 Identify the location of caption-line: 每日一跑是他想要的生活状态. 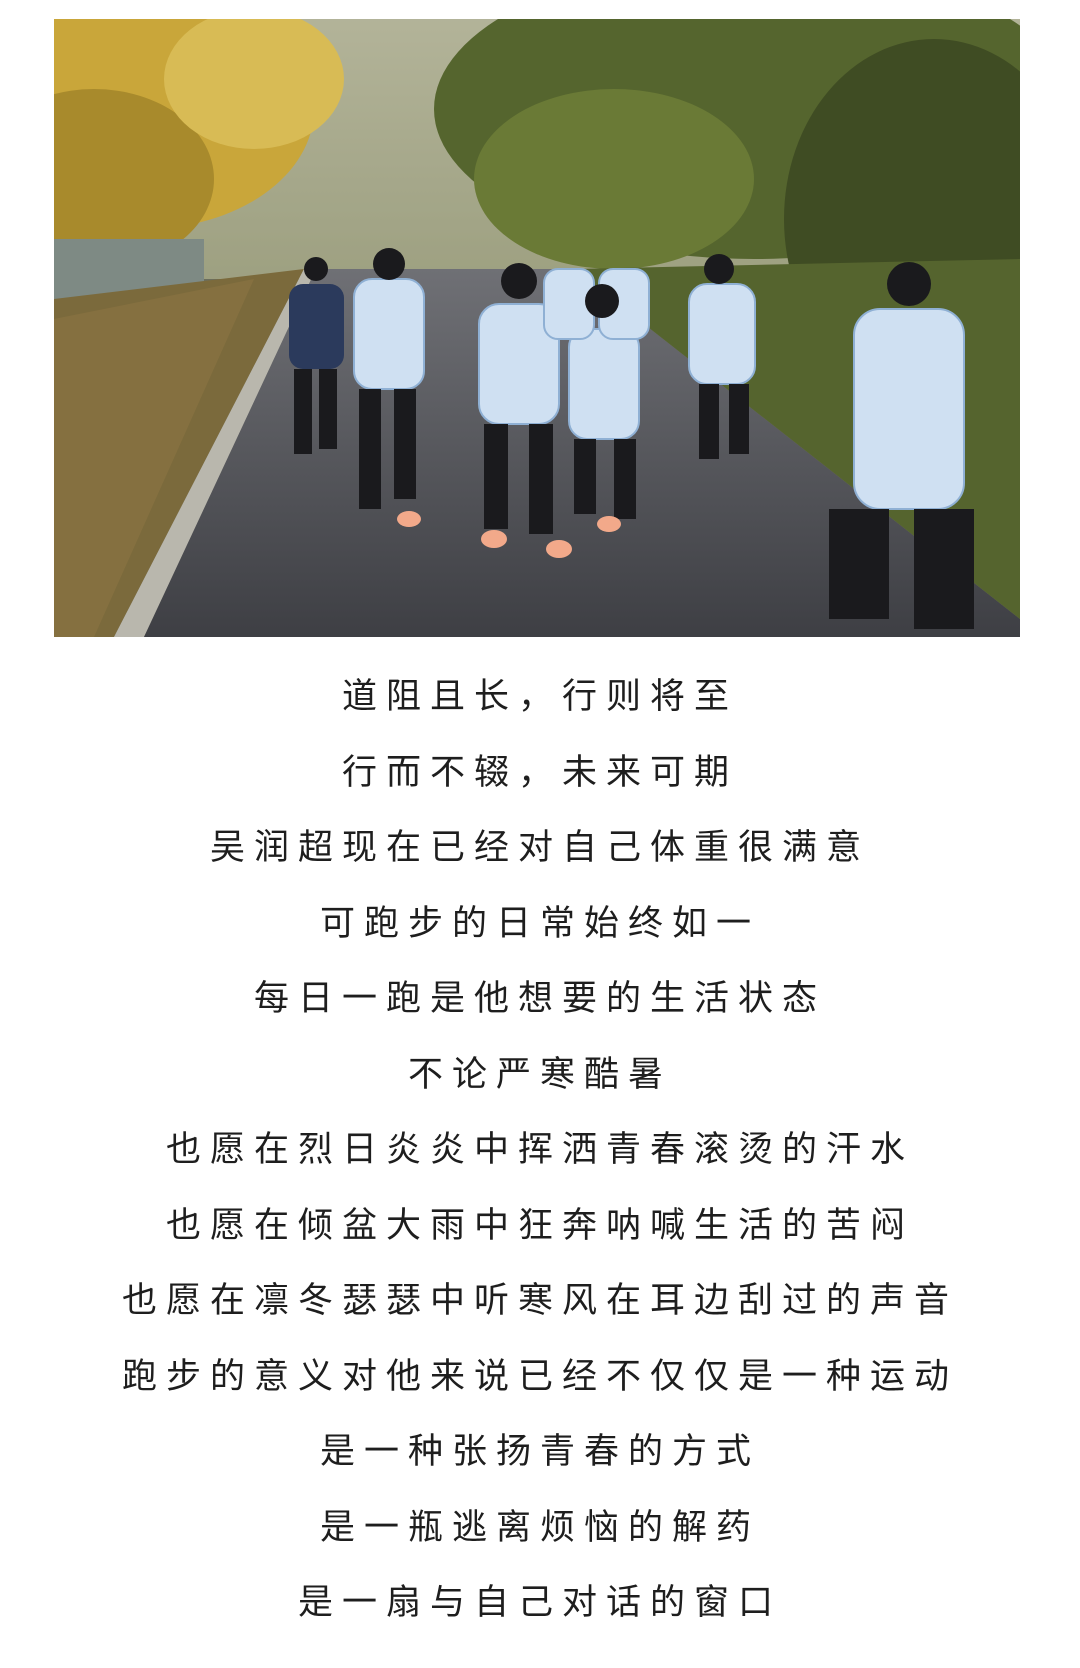
(539, 999).